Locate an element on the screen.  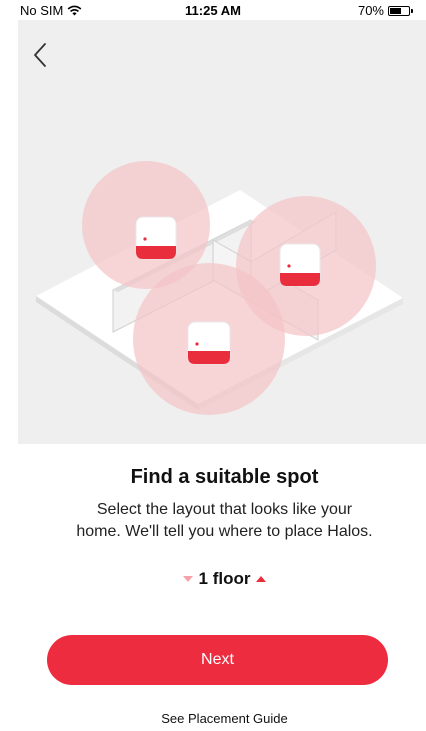
wifi-icon is located at coordinates (74, 10).